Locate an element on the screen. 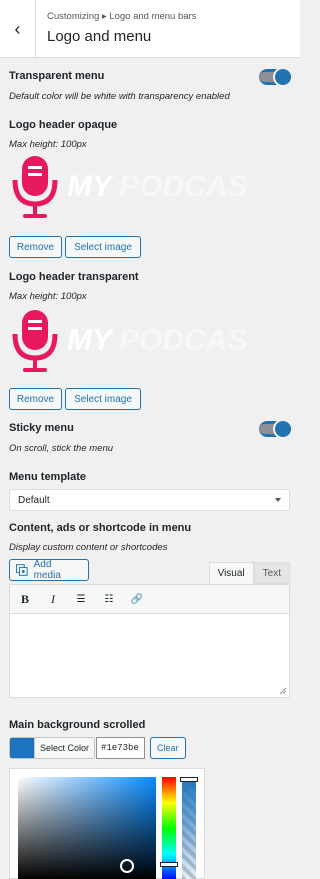  add-media-button: Add media is located at coordinates (49, 570).